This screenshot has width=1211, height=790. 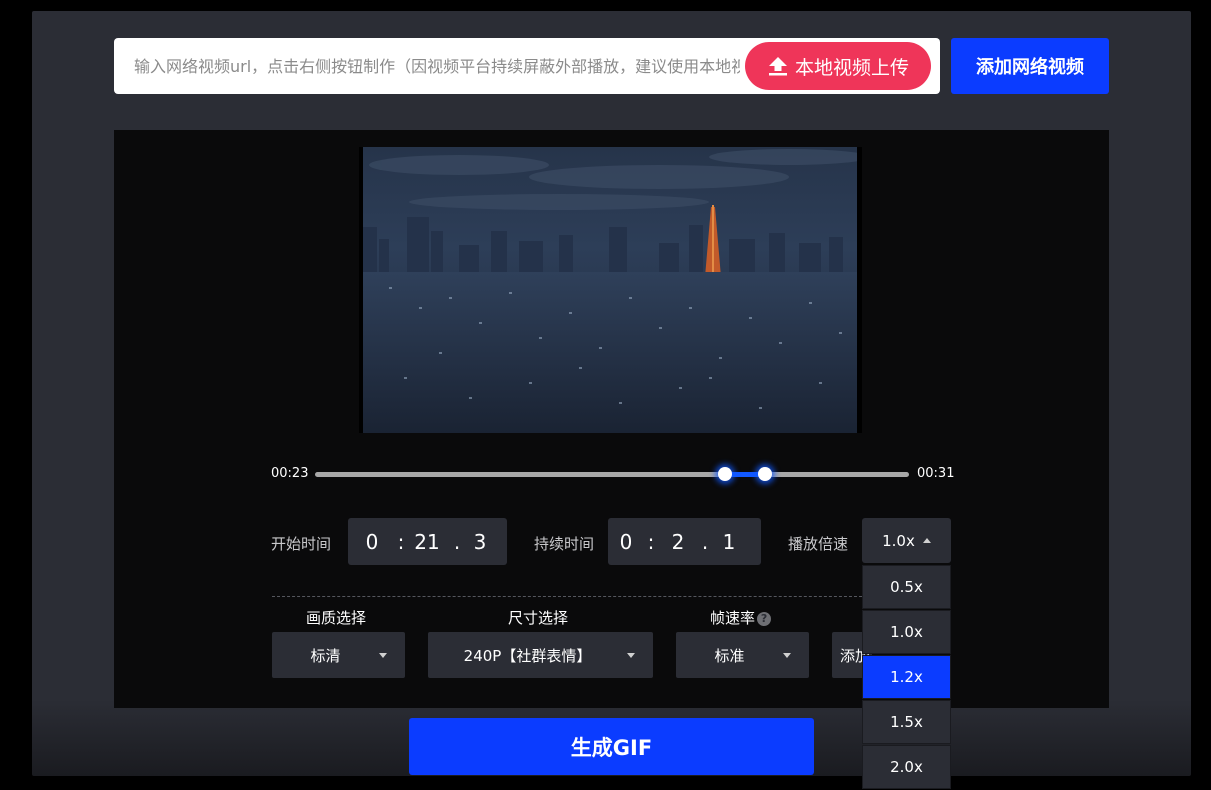 I want to click on speed-option-highlighted: 1.2x, so click(x=906, y=677).